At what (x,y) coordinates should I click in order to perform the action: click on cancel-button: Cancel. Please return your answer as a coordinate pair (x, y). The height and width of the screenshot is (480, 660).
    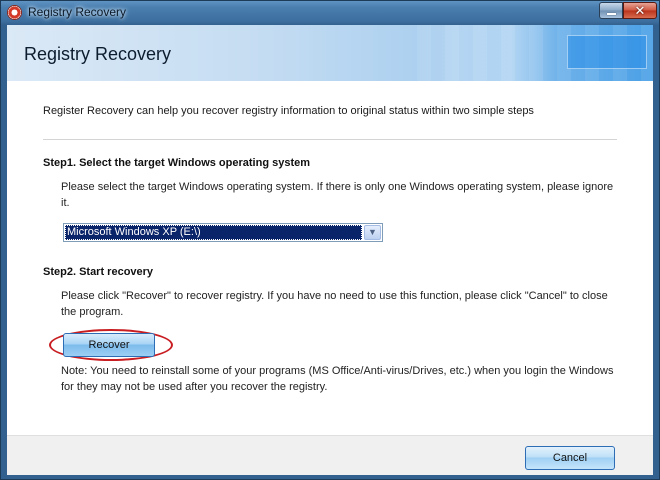
    Looking at the image, I should click on (570, 458).